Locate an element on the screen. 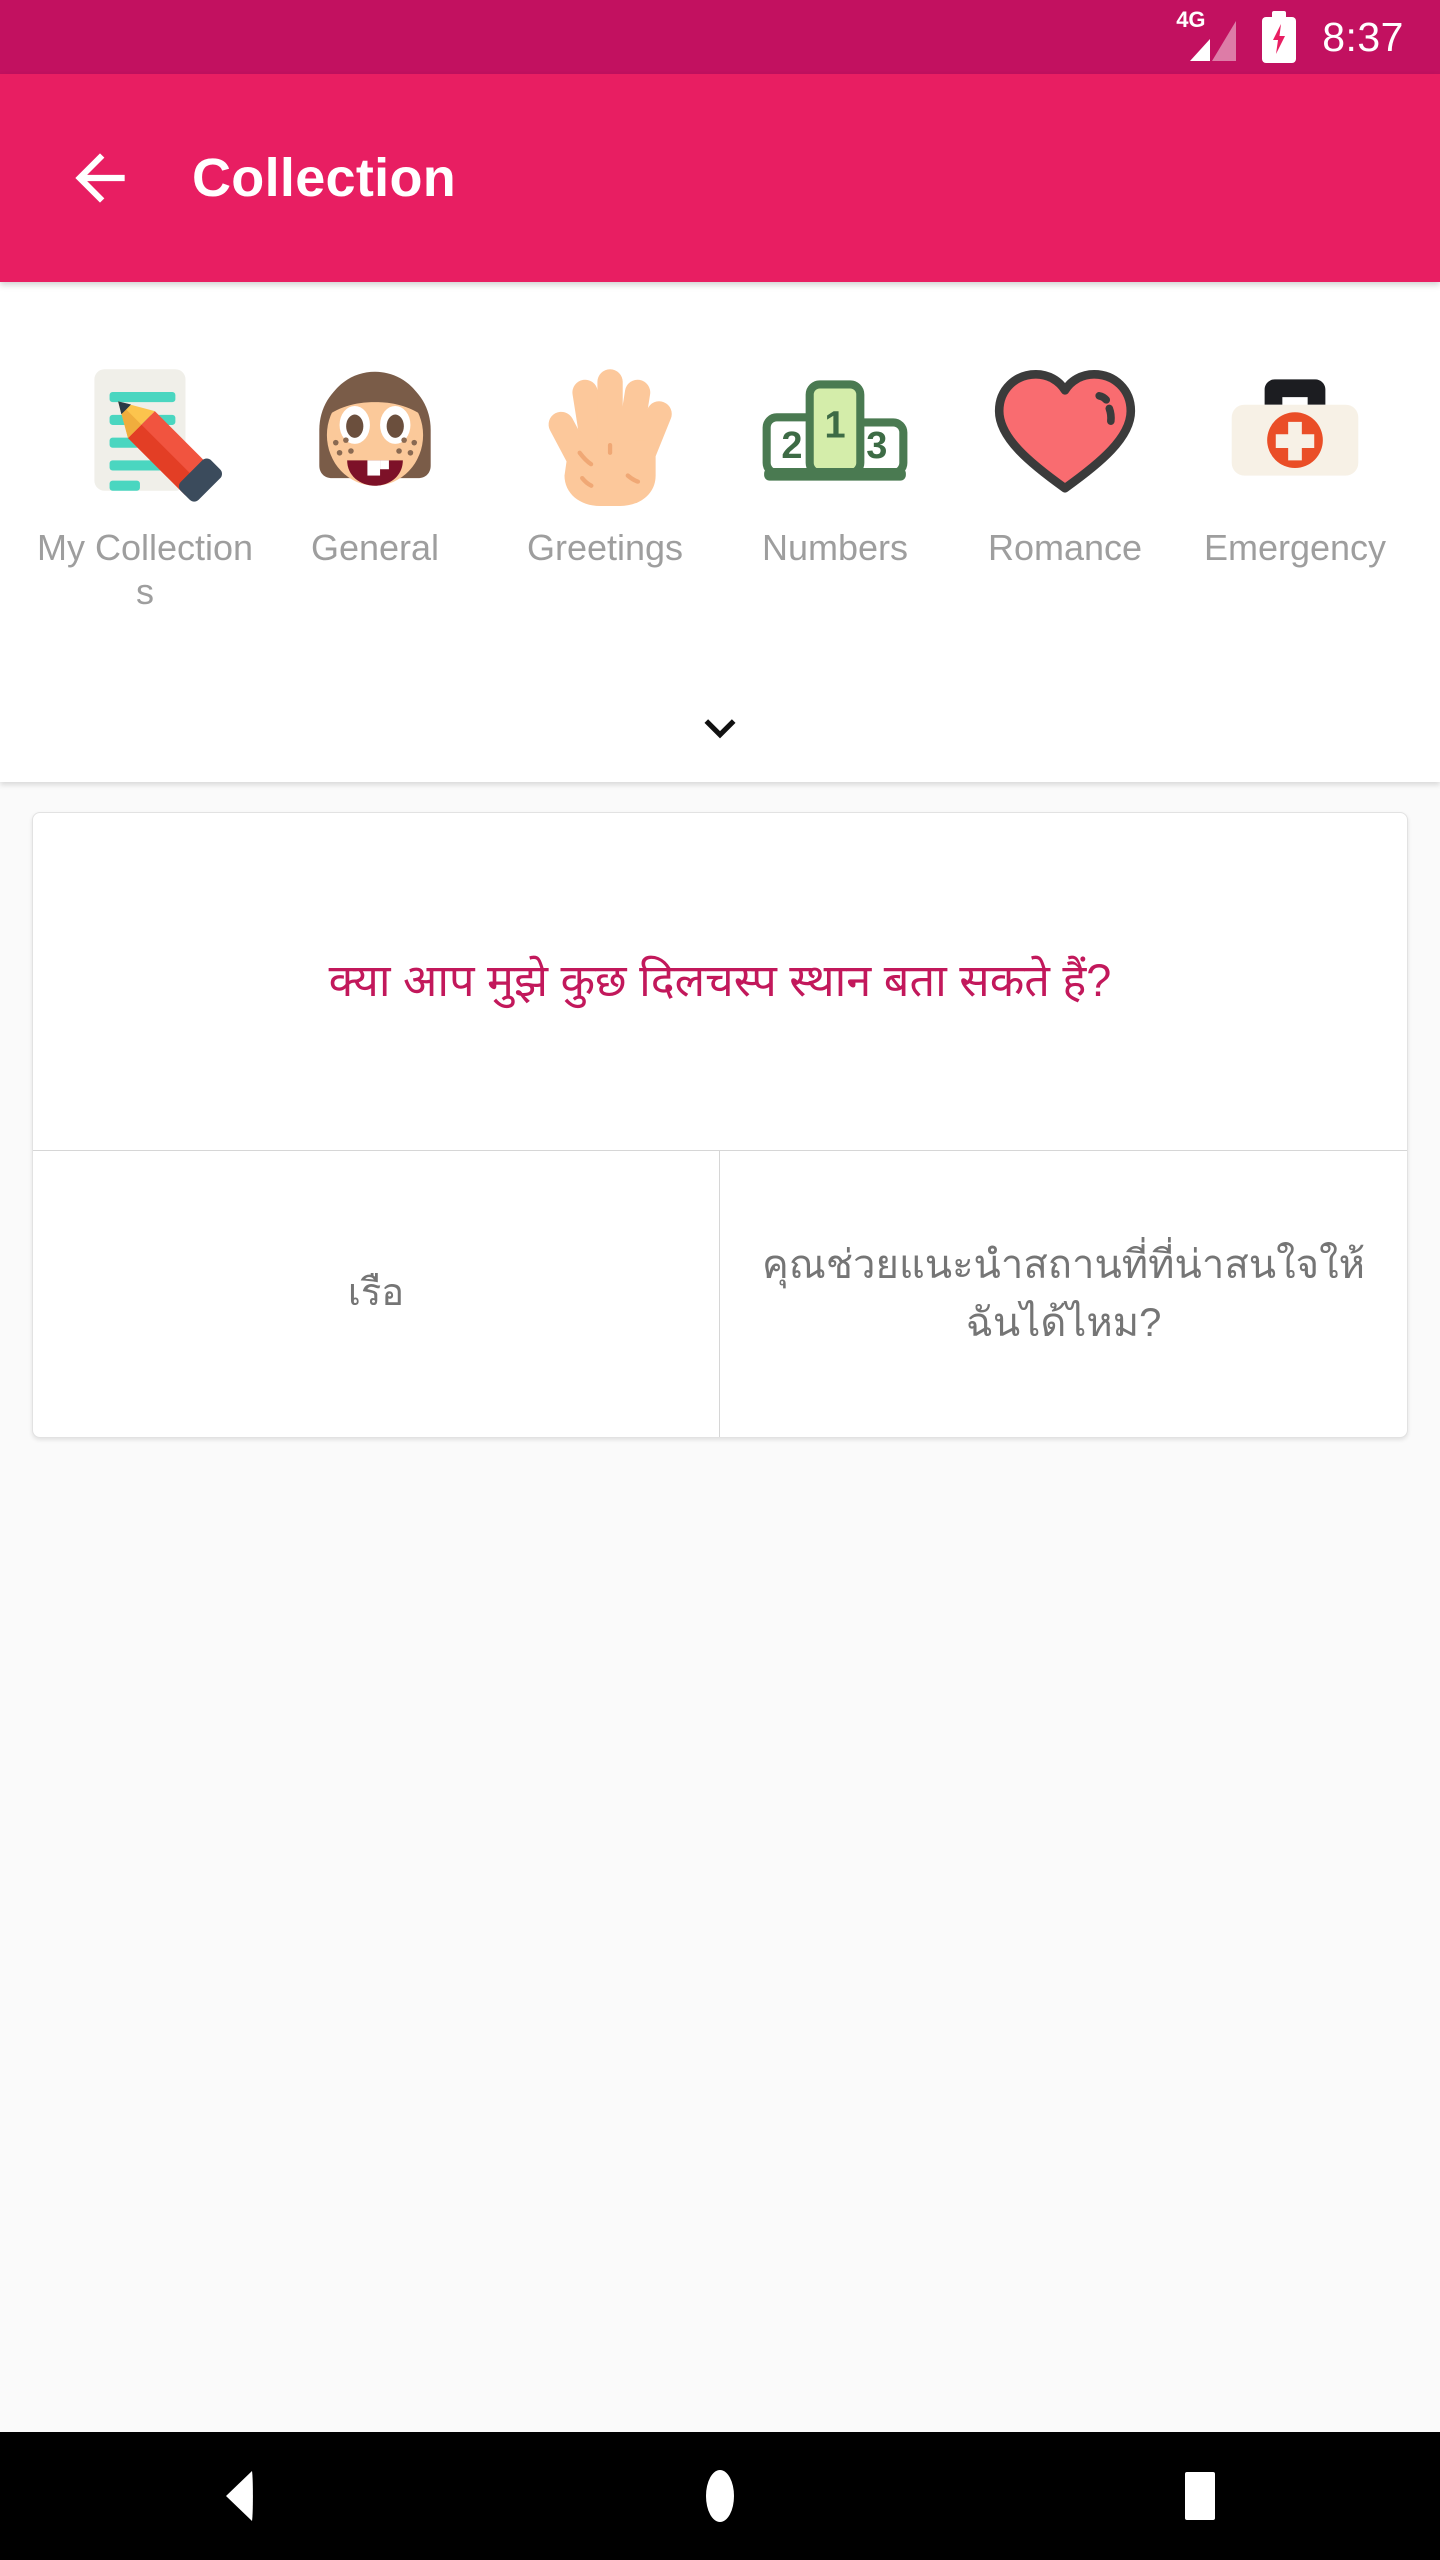 This screenshot has height=2560, width=1440. category-label: Emergency is located at coordinates (1295, 547).